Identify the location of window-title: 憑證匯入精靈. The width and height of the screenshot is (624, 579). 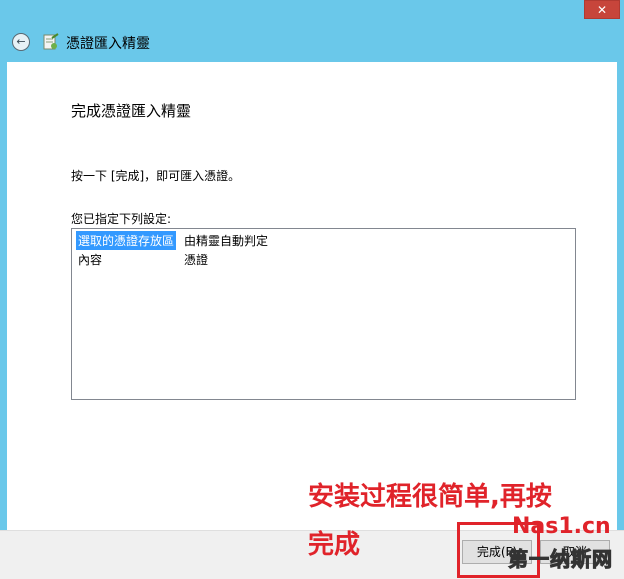
(108, 44).